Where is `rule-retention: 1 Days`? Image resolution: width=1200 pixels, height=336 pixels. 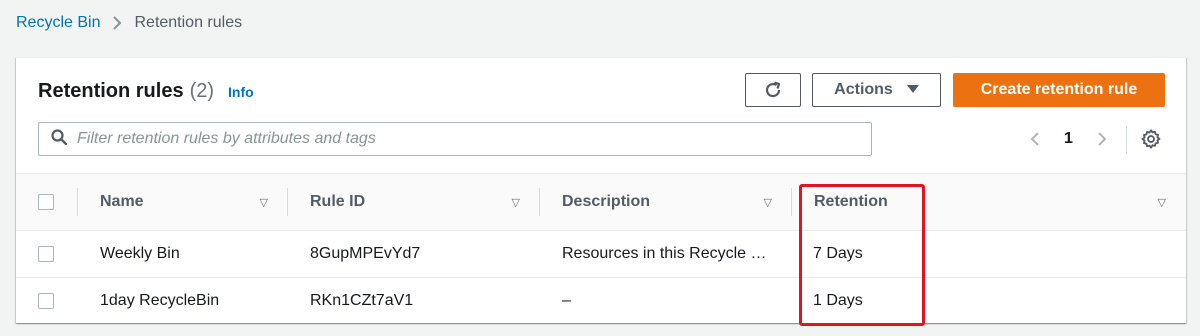
rule-retention: 1 Days is located at coordinates (838, 301).